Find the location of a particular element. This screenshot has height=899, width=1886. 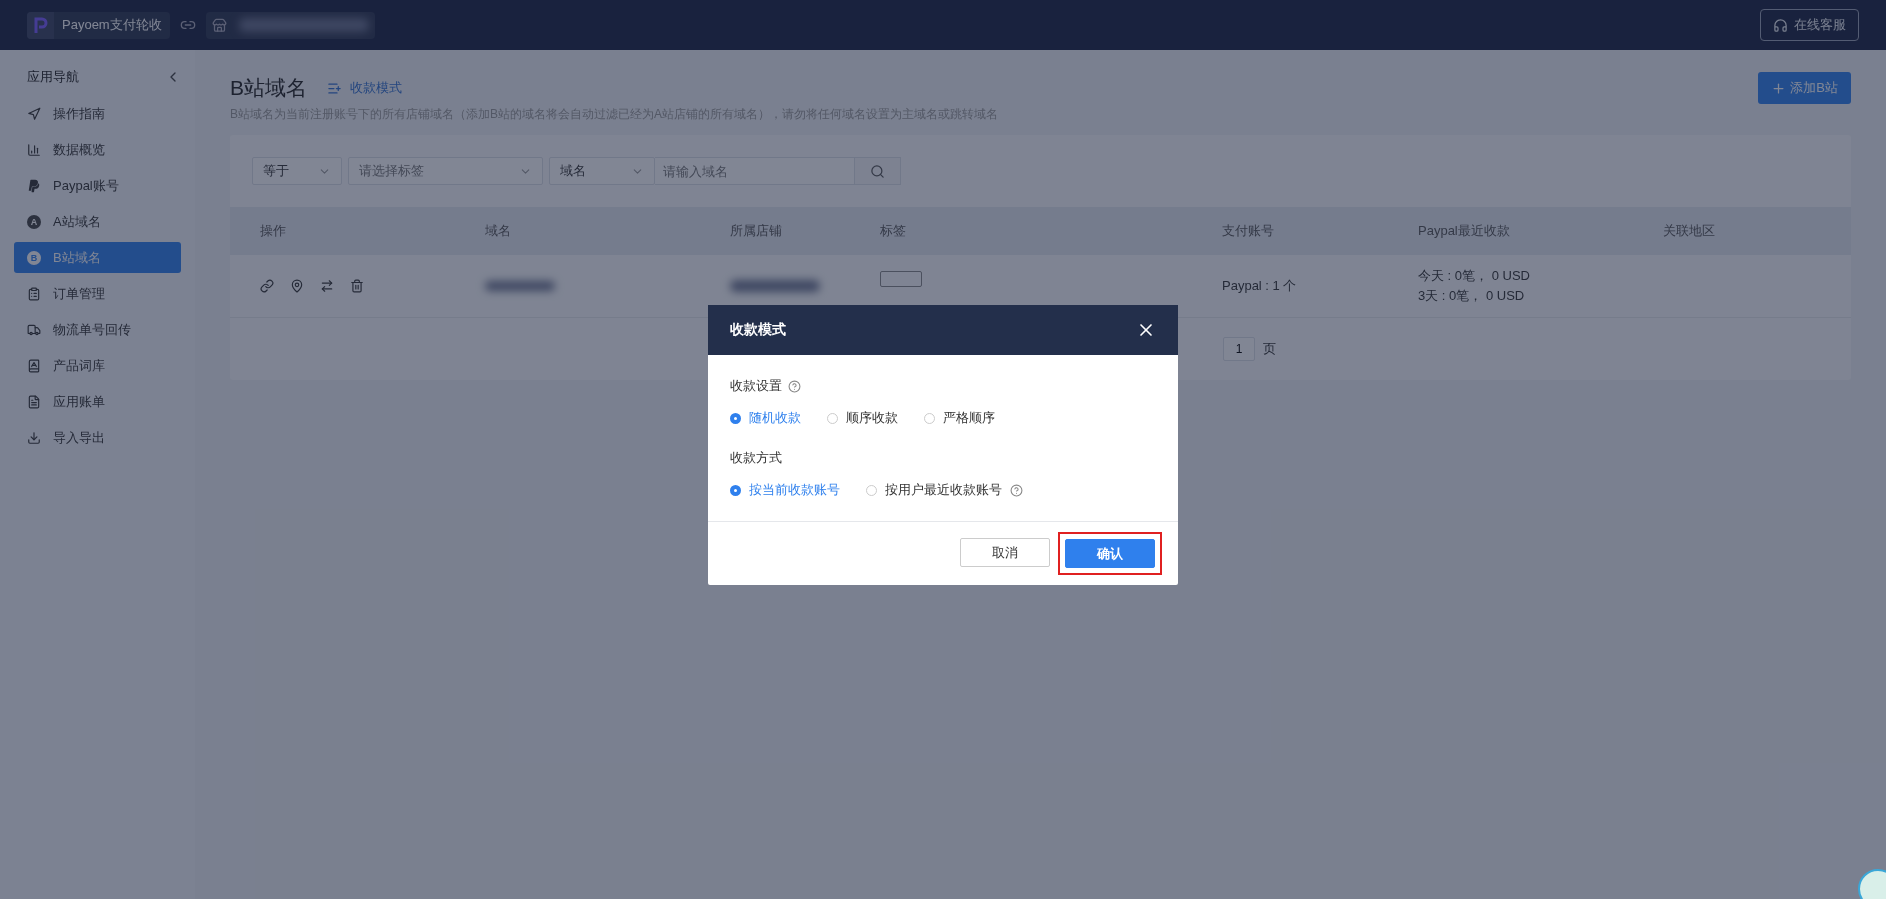

column-header: 关联地区 is located at coordinates (1689, 231).